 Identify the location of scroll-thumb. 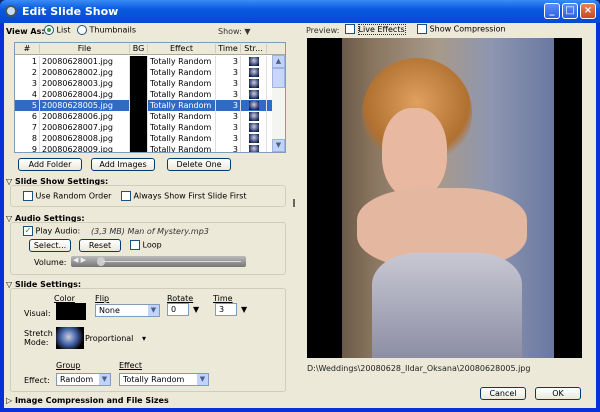
(278, 78).